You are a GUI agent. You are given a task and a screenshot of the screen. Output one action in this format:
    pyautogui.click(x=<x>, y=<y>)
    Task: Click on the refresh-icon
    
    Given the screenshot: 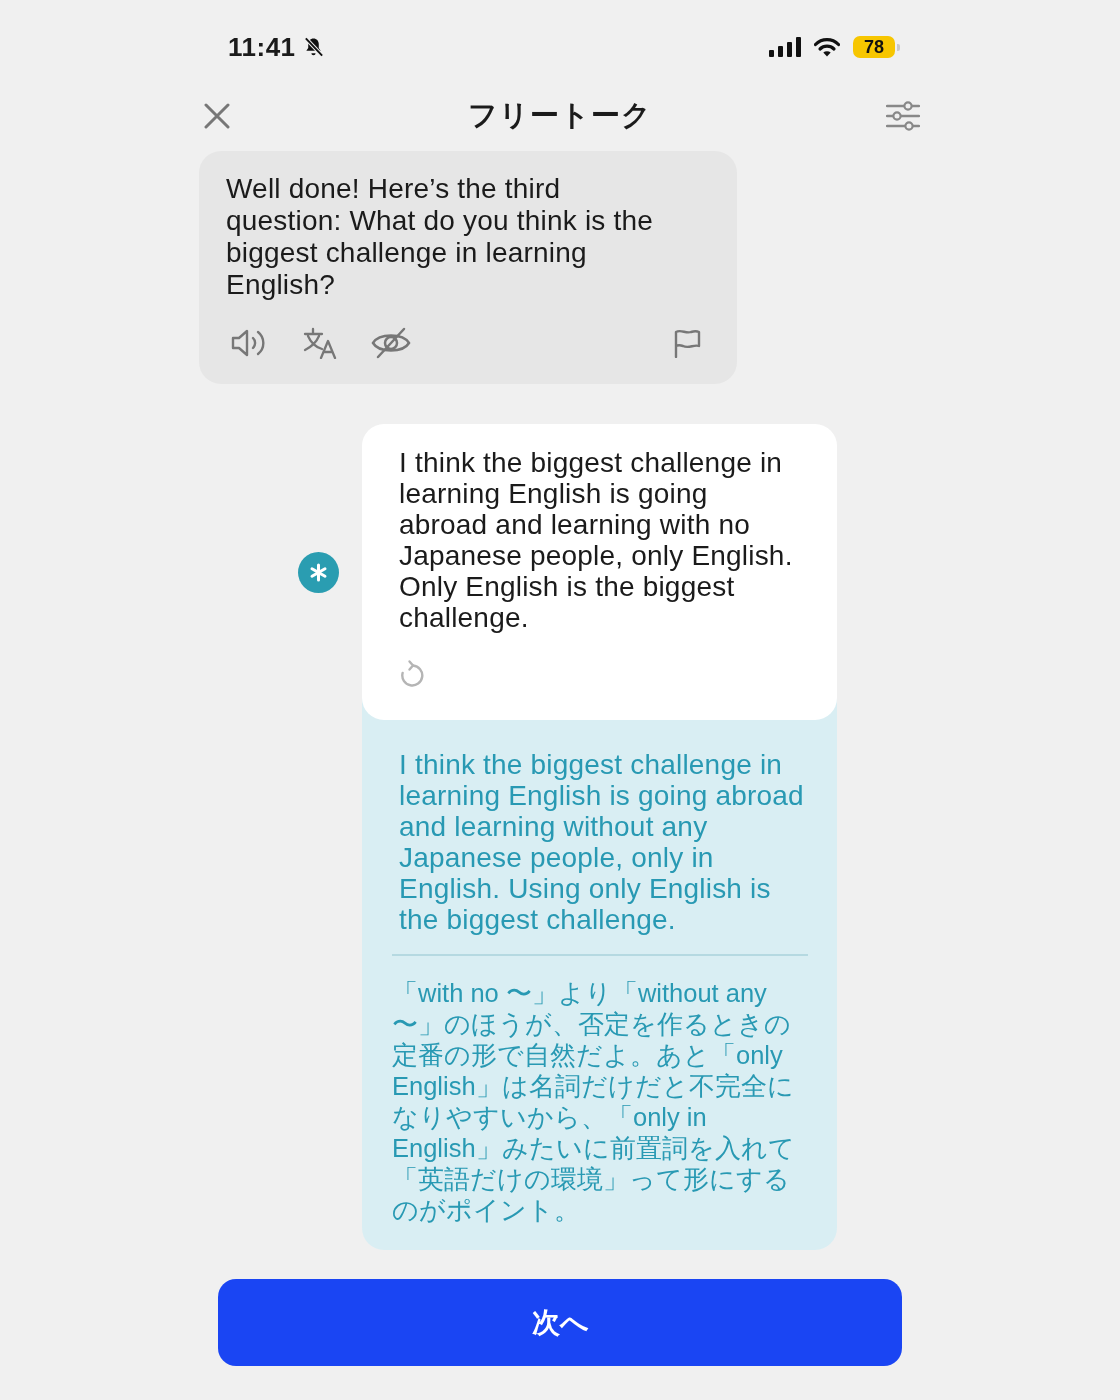 What is the action you would take?
    pyautogui.click(x=412, y=673)
    